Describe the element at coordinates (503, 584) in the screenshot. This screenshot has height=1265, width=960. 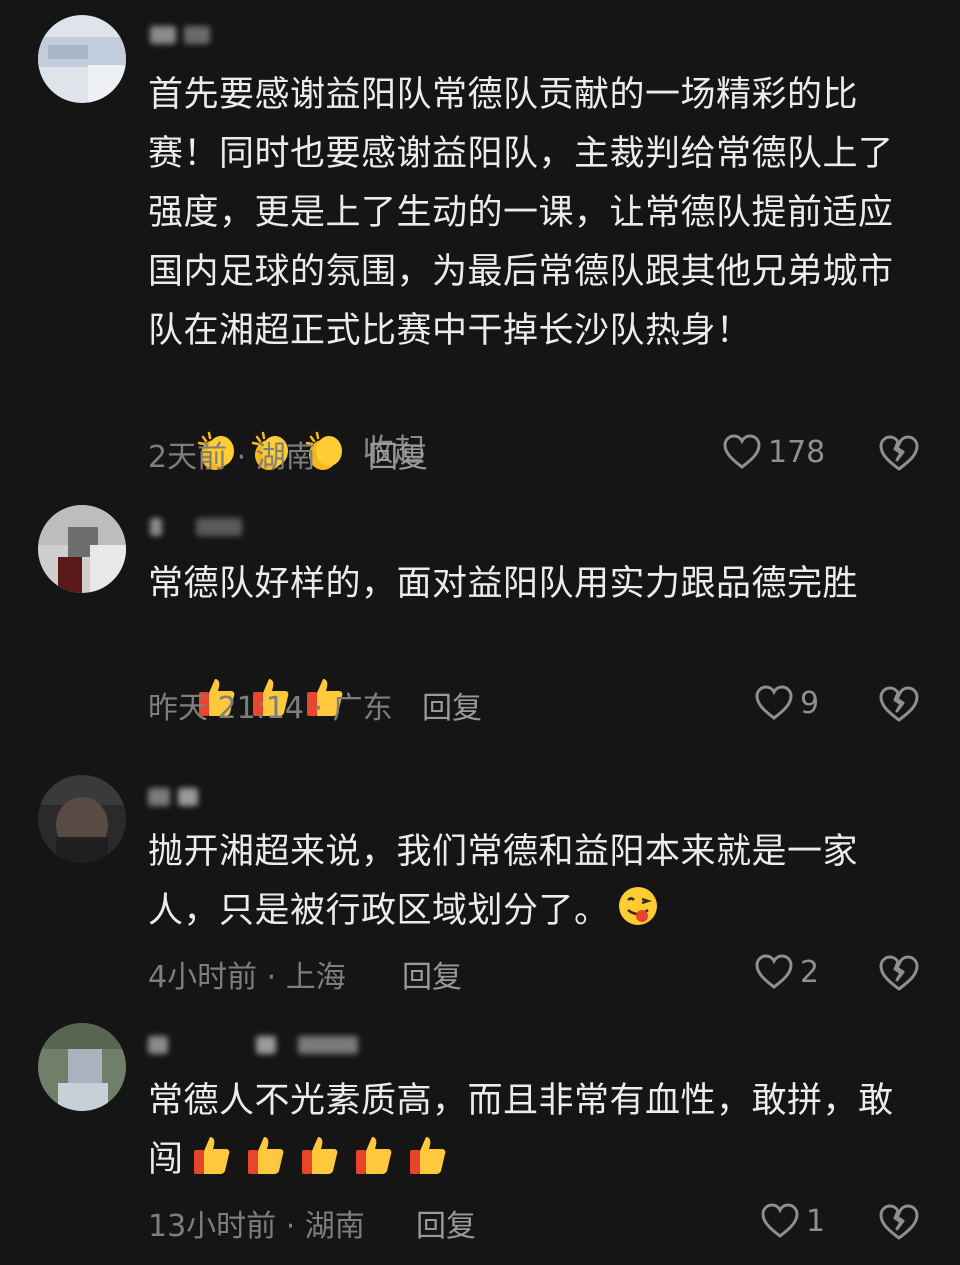
I see `comment-text: 常德队好样的，面对益阳队用实力跟品德完胜` at that location.